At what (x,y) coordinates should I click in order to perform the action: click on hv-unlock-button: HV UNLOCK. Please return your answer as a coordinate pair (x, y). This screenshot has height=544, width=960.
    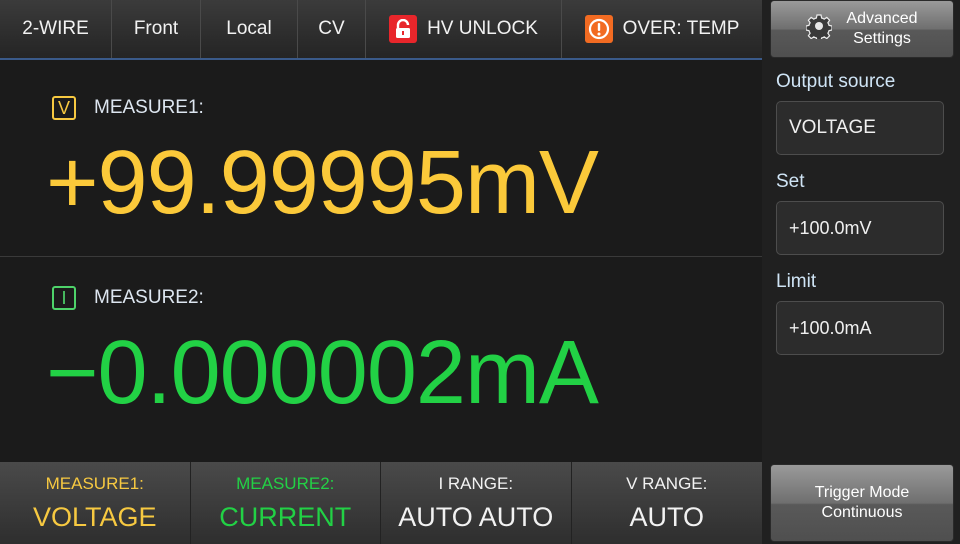
    Looking at the image, I should click on (464, 29).